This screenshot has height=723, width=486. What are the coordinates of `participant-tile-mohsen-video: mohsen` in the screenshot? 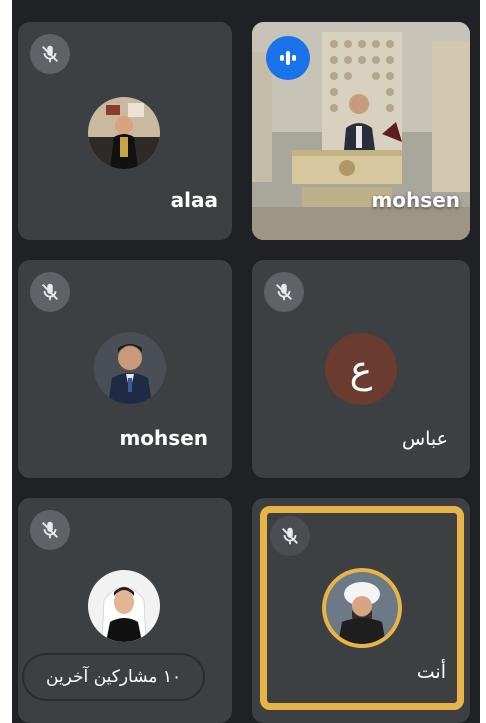 It's located at (361, 131).